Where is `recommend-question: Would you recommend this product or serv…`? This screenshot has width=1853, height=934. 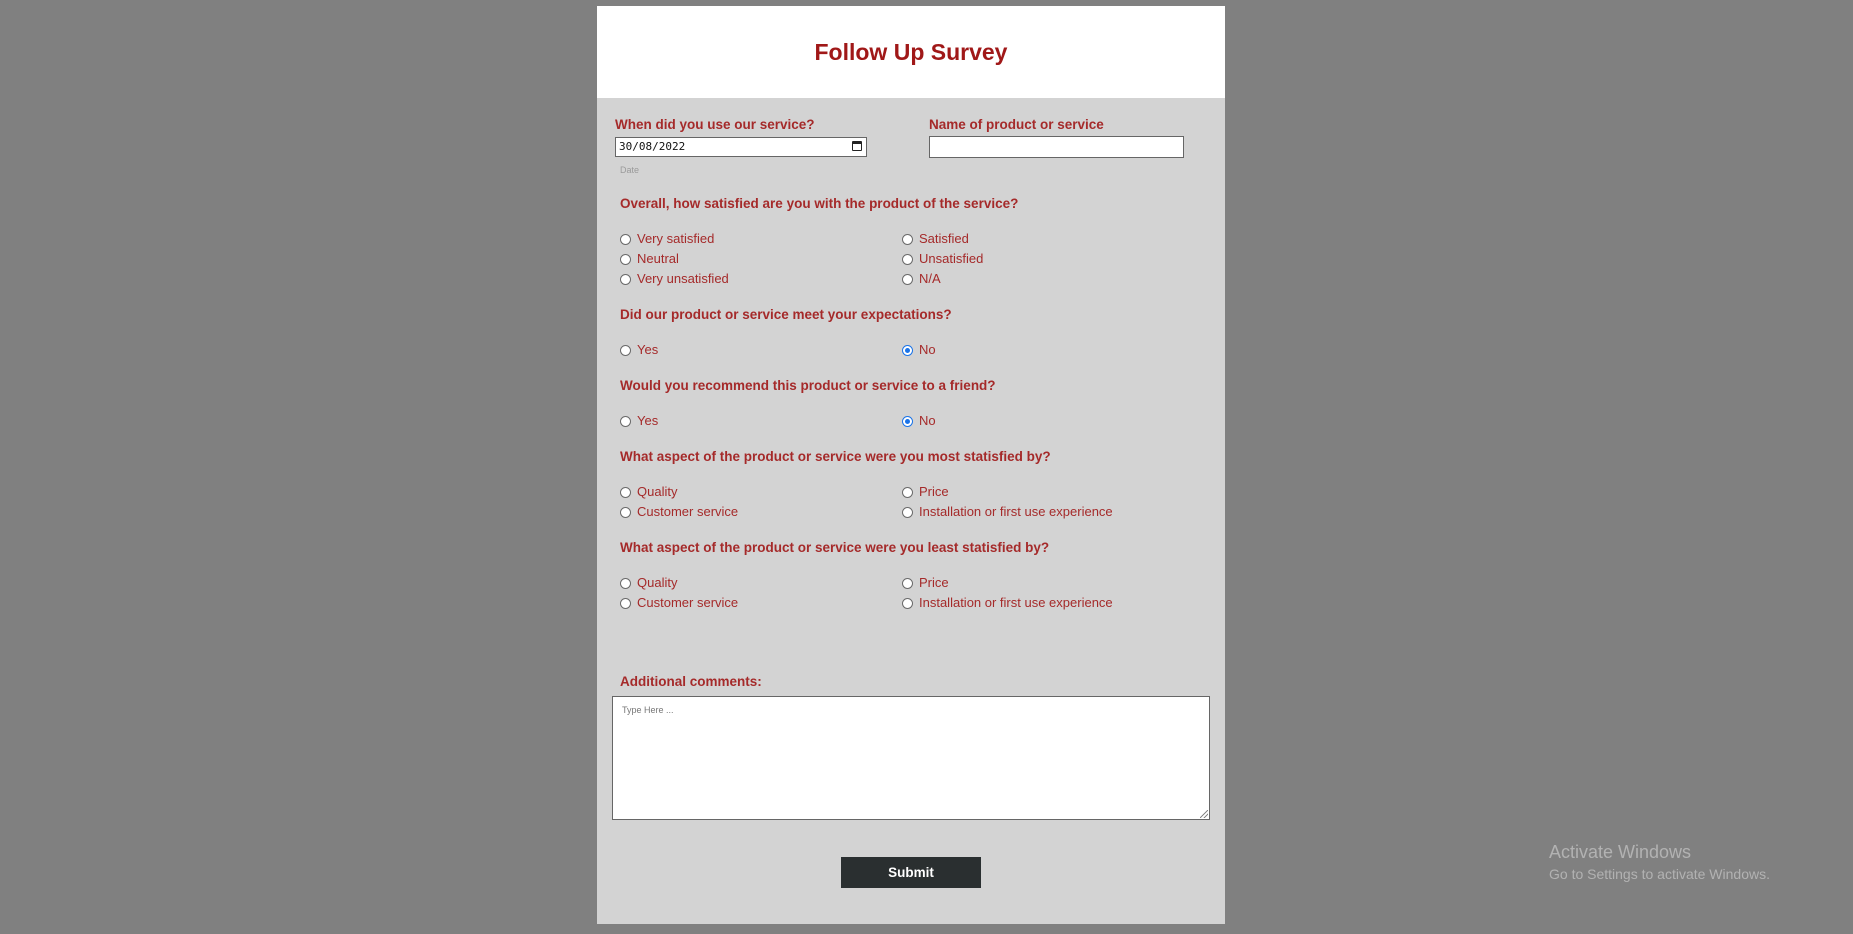
recommend-question: Would you recommend this product or serv… is located at coordinates (808, 385).